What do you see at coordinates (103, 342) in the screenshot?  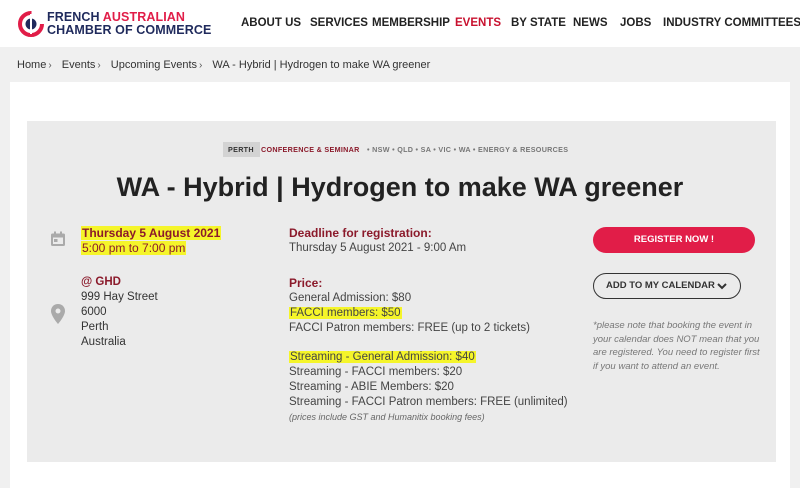 I see `location-country: Australia` at bounding box center [103, 342].